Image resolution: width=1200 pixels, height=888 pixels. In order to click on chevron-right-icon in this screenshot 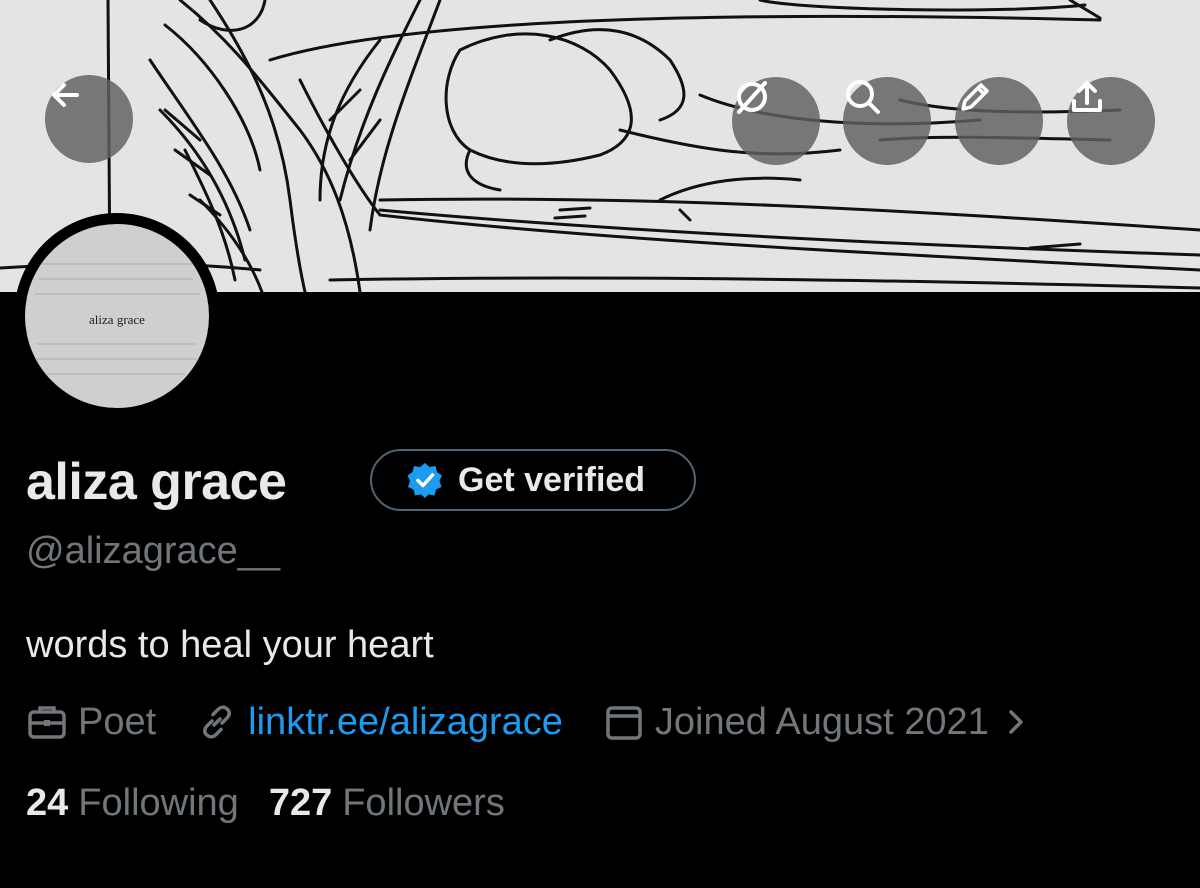, I will do `click(1016, 722)`.